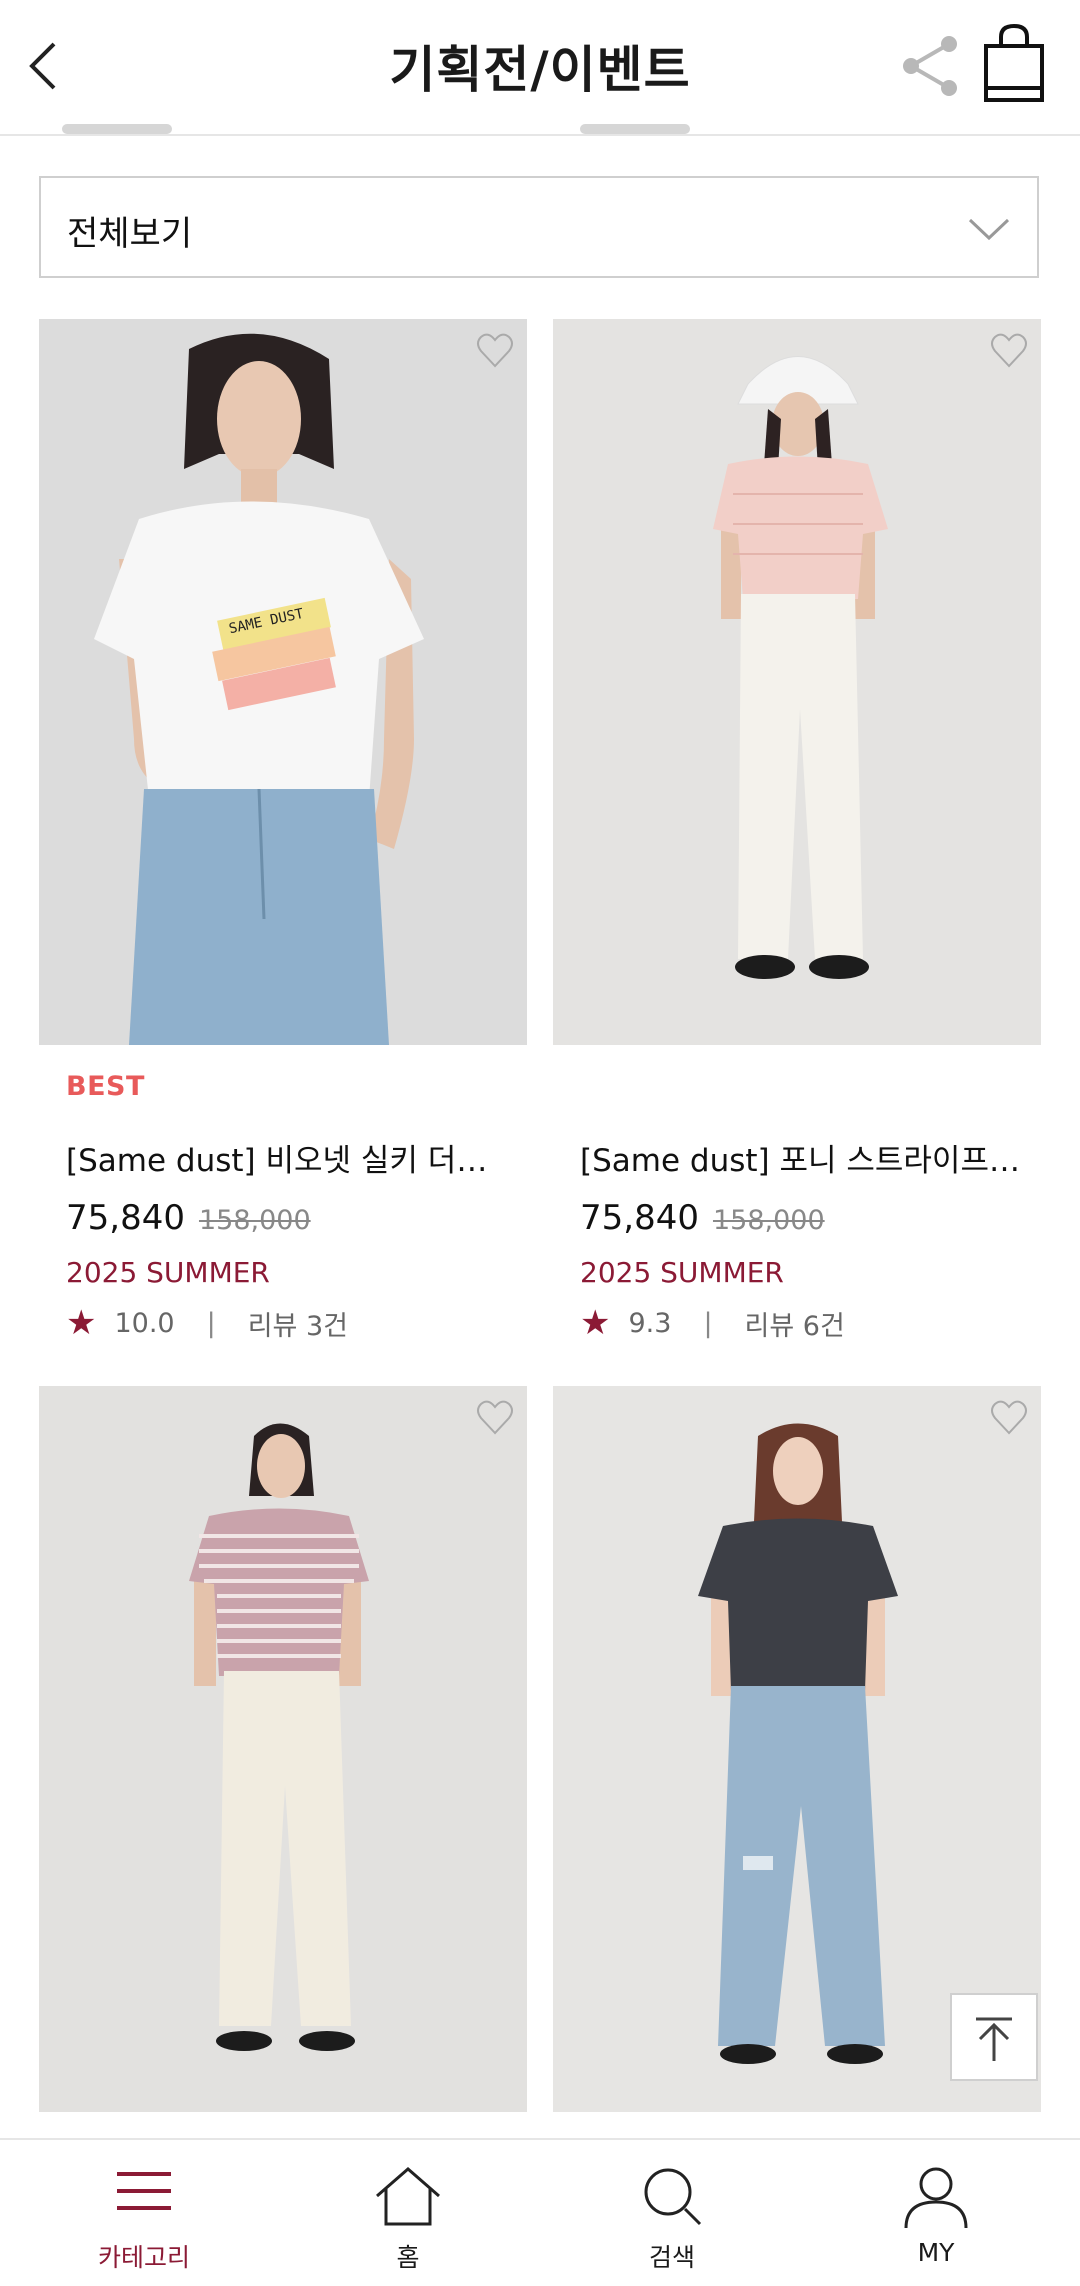 The width and height of the screenshot is (1080, 2286). I want to click on share-button, so click(931, 65).